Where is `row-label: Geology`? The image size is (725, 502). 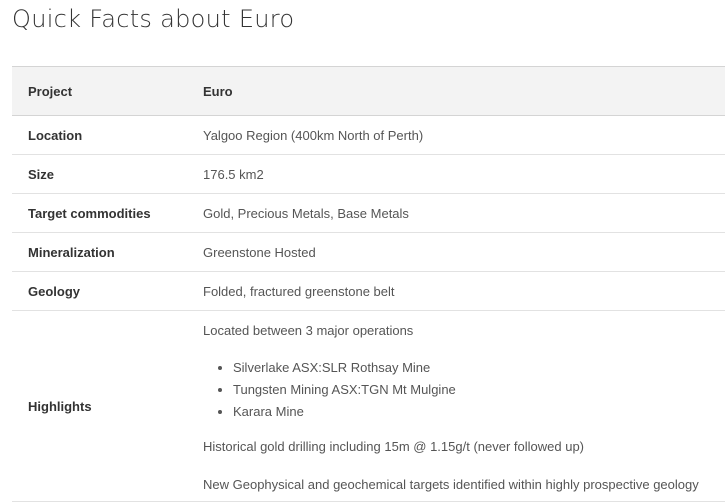
row-label: Geology is located at coordinates (54, 291).